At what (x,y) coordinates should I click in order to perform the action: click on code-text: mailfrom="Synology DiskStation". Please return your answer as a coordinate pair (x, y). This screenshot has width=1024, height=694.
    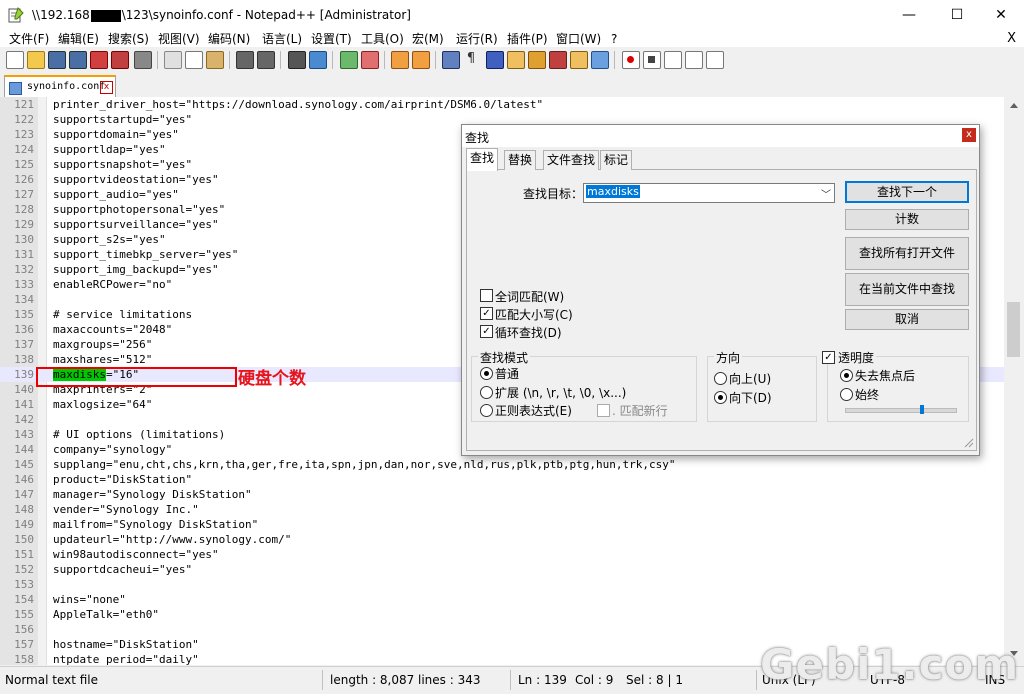
    Looking at the image, I should click on (155, 524).